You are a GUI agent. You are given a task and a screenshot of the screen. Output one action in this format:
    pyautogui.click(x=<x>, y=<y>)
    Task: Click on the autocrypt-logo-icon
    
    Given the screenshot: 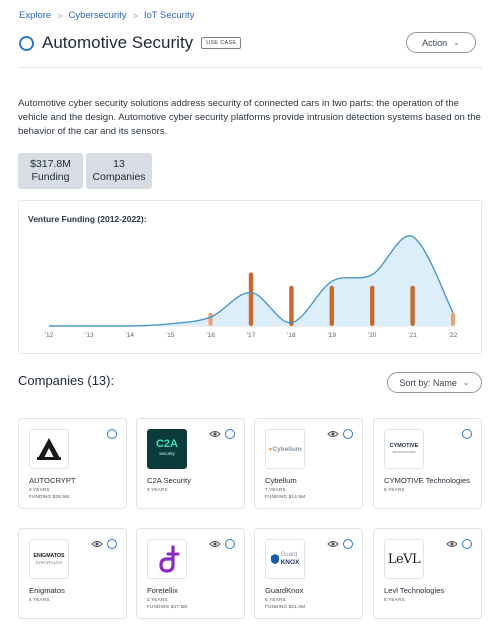 What is the action you would take?
    pyautogui.click(x=49, y=449)
    